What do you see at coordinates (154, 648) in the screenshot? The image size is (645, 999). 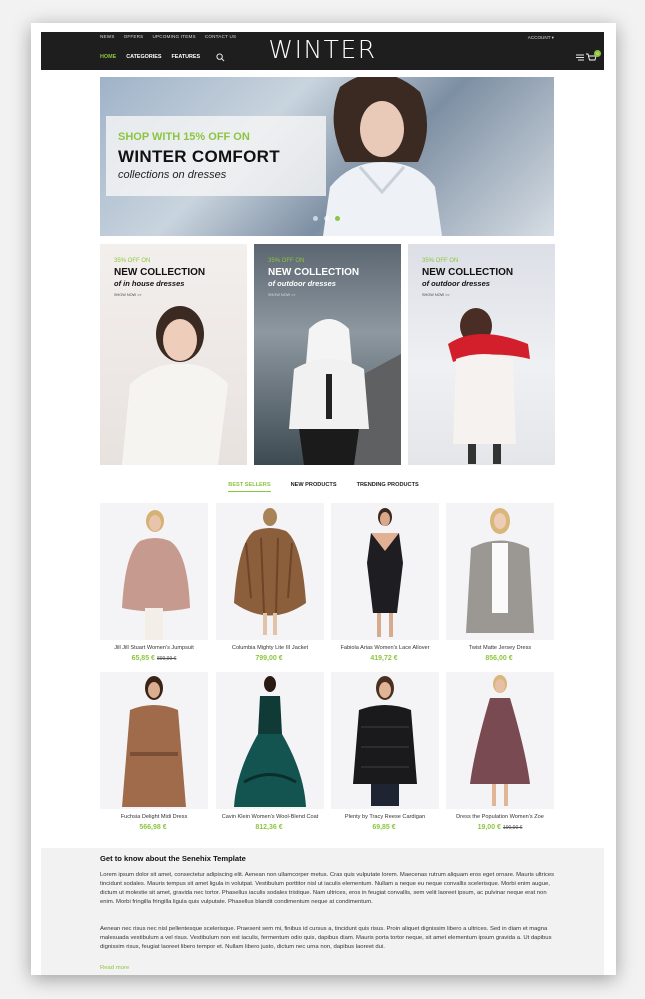 I see `product-name: Jill Jill Stuart Women's Jumpsuit` at bounding box center [154, 648].